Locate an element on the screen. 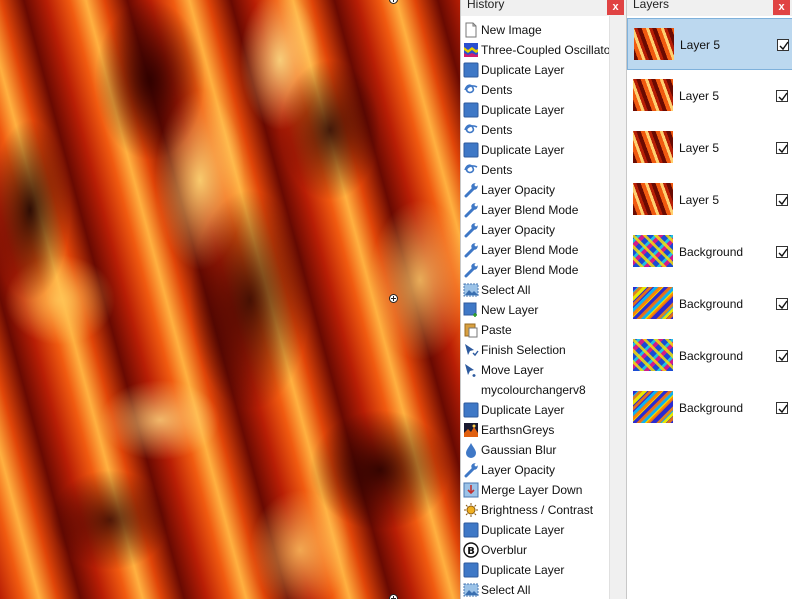 This screenshot has width=792, height=599. new-image-icon is located at coordinates (471, 30).